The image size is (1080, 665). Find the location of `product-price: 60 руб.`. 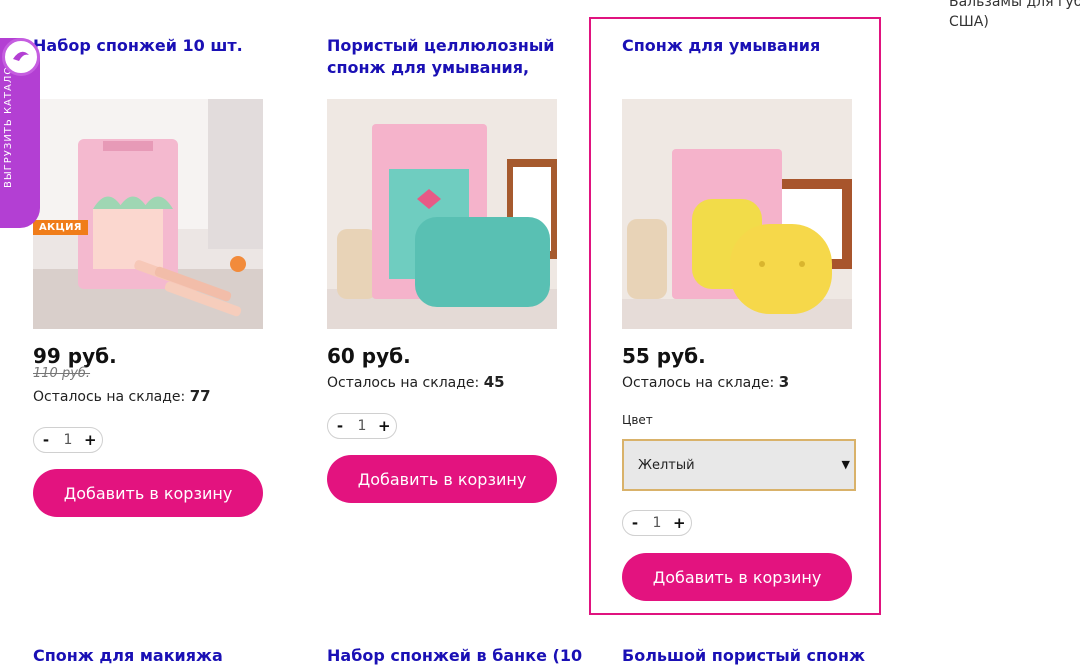

product-price: 60 руб. is located at coordinates (369, 356).